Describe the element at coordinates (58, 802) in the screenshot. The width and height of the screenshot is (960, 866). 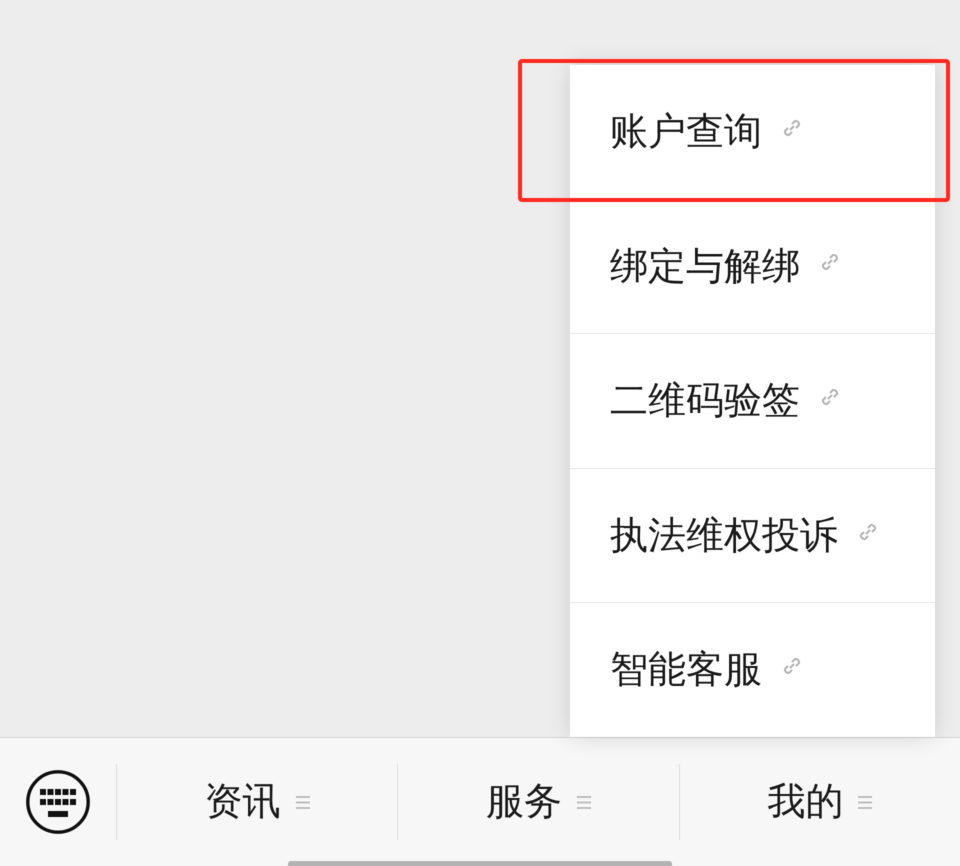
I see `keyboard-icon` at that location.